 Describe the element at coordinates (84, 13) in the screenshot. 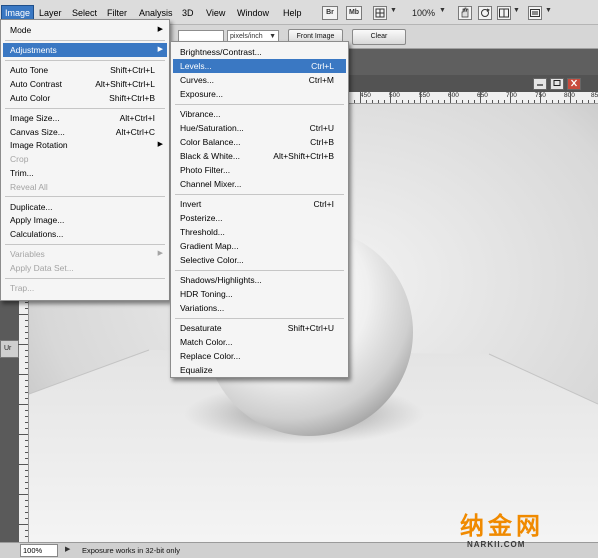

I see `menu-select: Select` at that location.